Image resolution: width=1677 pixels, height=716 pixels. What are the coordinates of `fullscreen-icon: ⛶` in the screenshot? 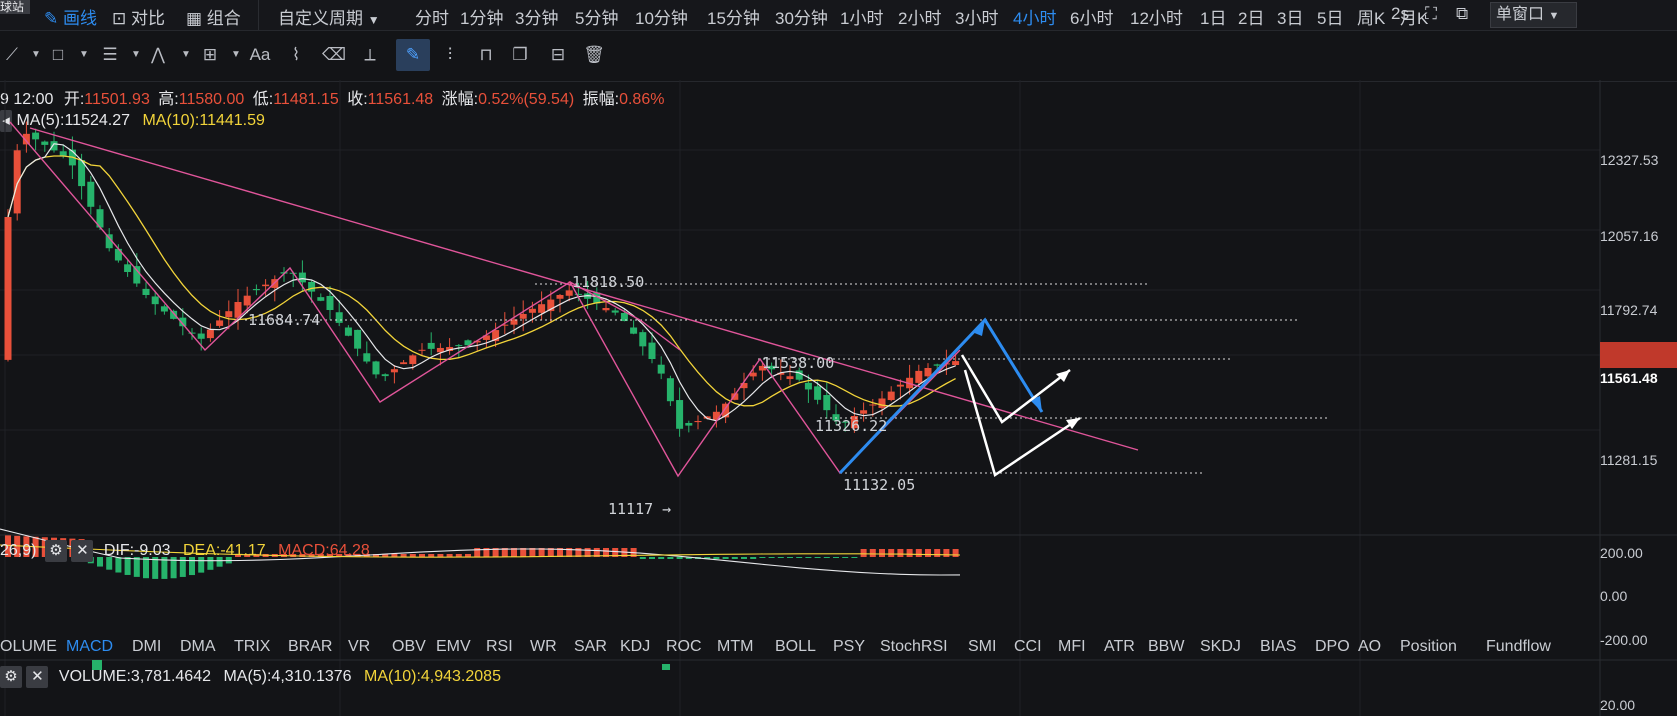 It's located at (1431, 14).